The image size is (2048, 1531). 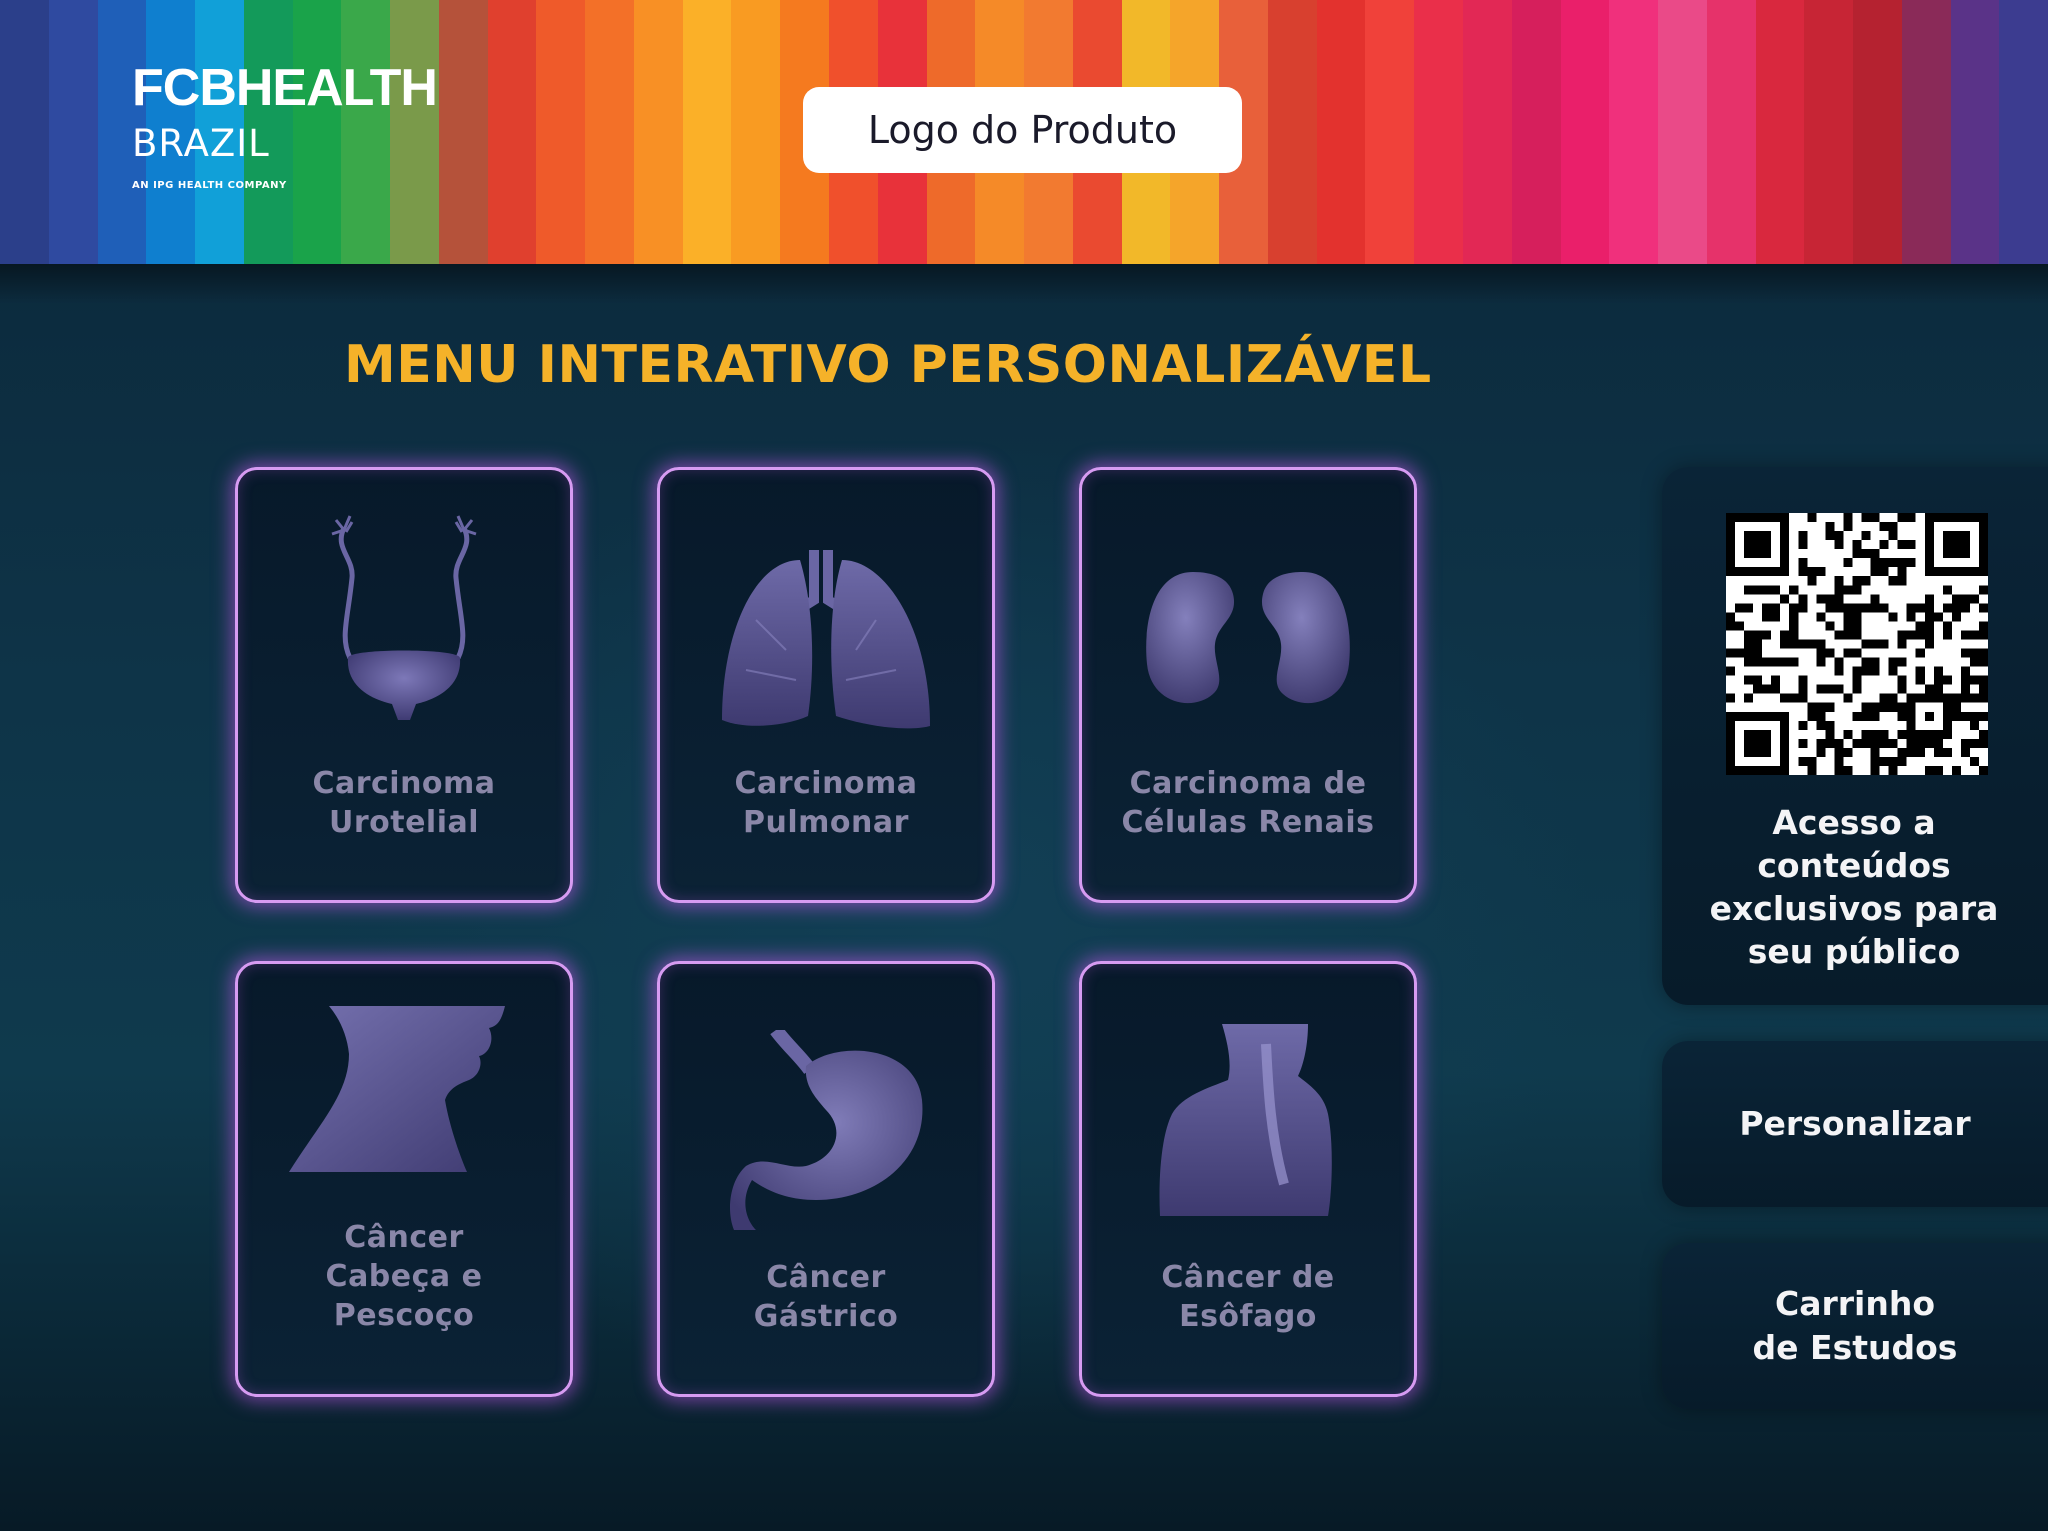 I want to click on card-label: Carcinoma de Células Renais, so click(x=1248, y=803).